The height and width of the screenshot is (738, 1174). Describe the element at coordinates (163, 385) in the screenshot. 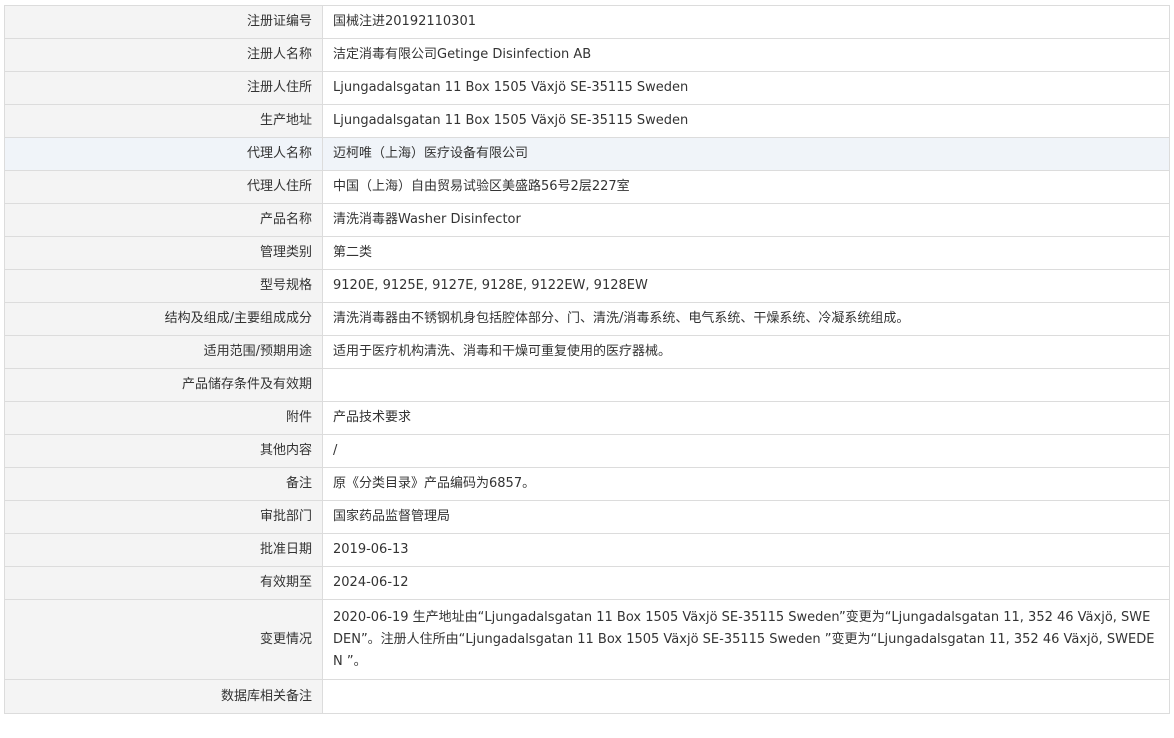

I see `row-label: 产品储存条件及有效期` at that location.